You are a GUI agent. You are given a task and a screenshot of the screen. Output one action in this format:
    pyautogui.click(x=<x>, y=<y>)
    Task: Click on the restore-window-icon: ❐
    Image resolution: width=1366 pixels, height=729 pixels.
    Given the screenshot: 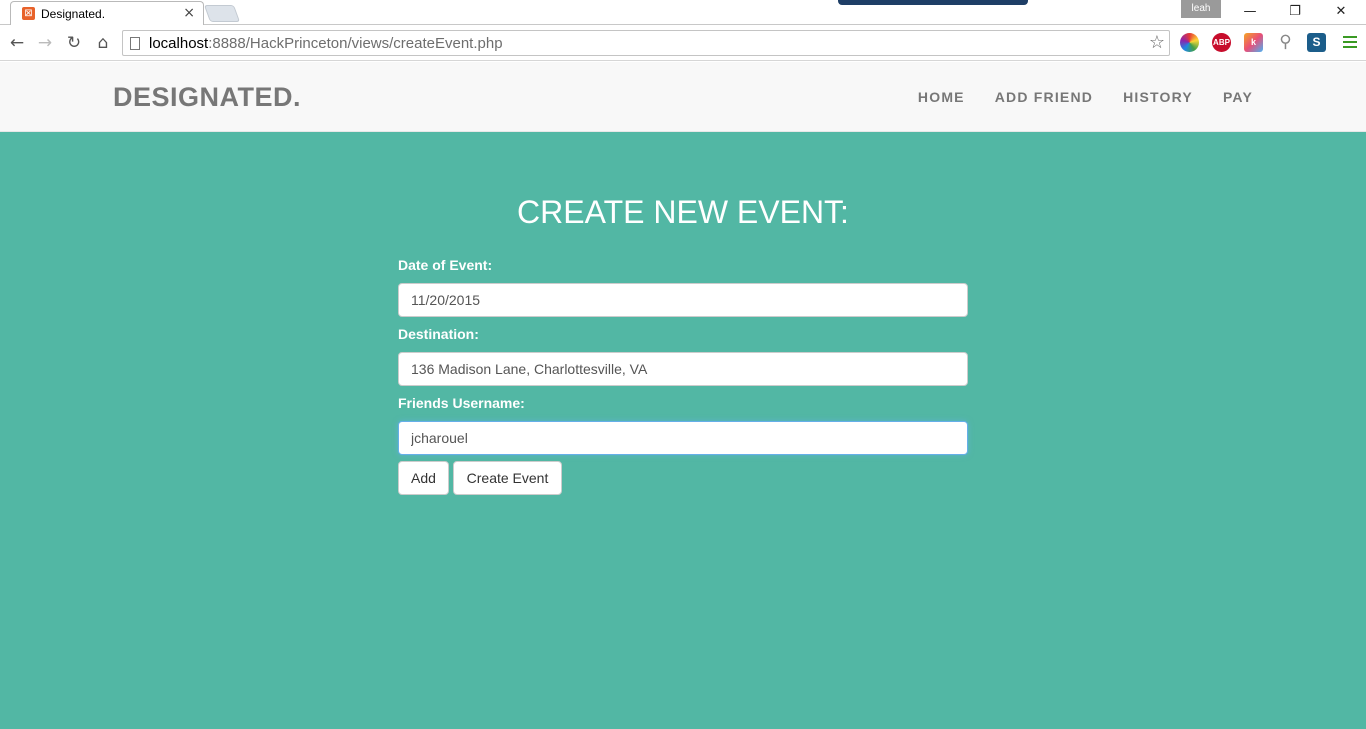 What is the action you would take?
    pyautogui.click(x=1295, y=12)
    